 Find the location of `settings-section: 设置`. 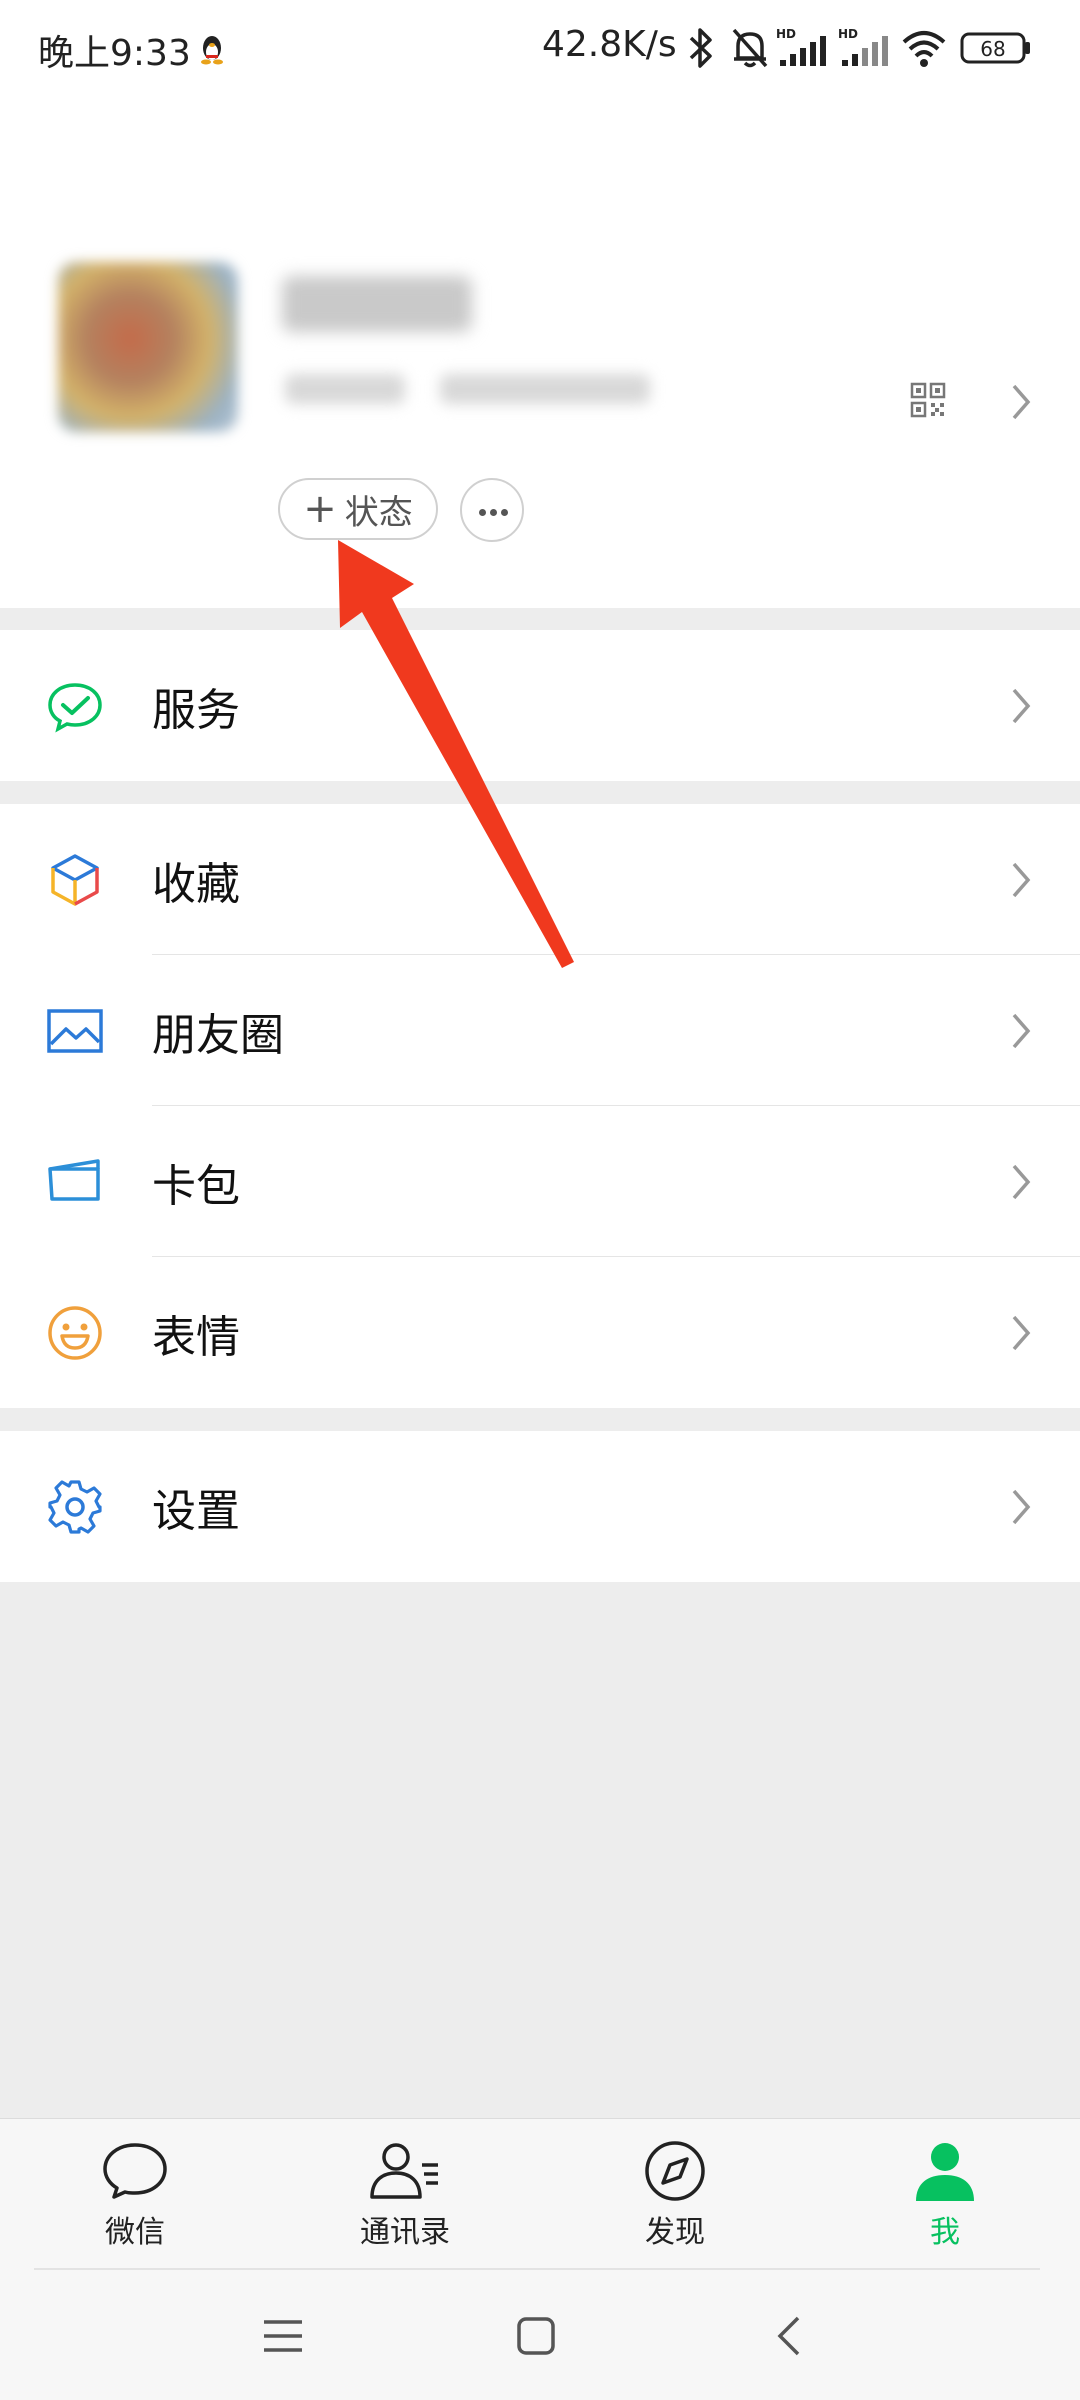

settings-section: 设置 is located at coordinates (540, 1506).